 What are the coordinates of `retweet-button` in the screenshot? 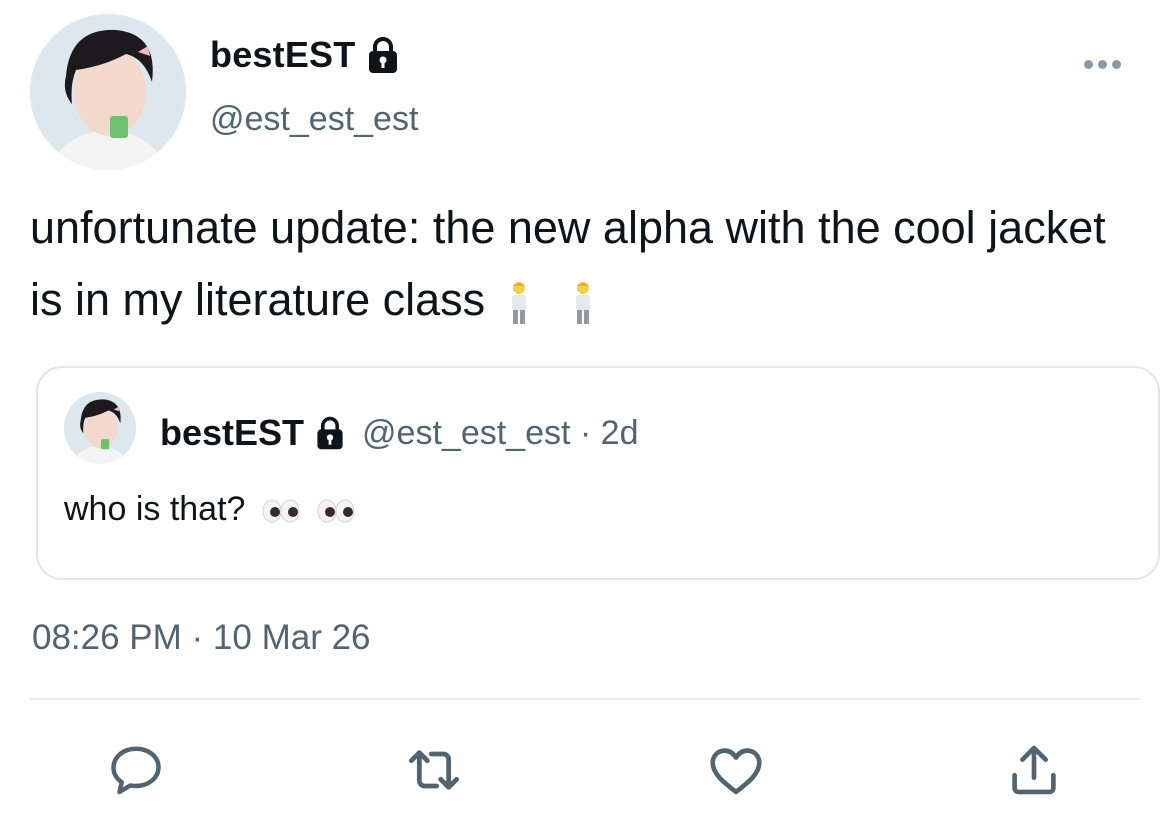 It's located at (434, 770).